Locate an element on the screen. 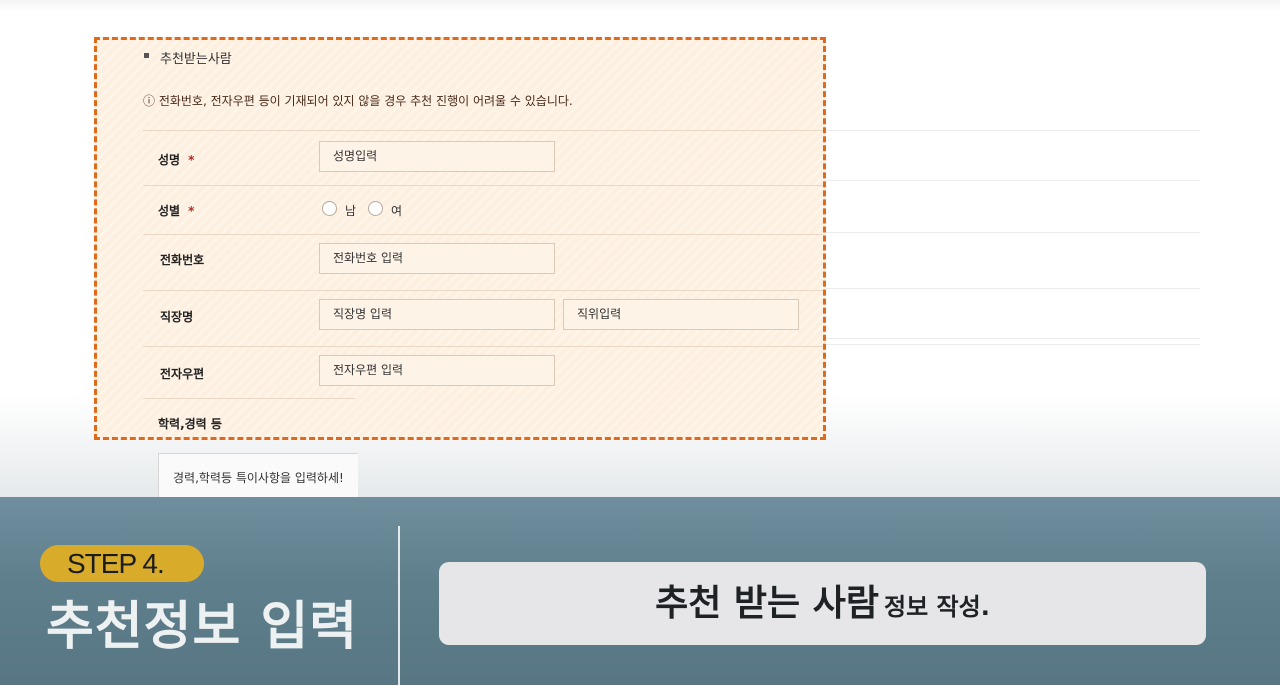 This screenshot has width=1280, height=685. workplace-input: 직장명 입력 is located at coordinates (437, 314).